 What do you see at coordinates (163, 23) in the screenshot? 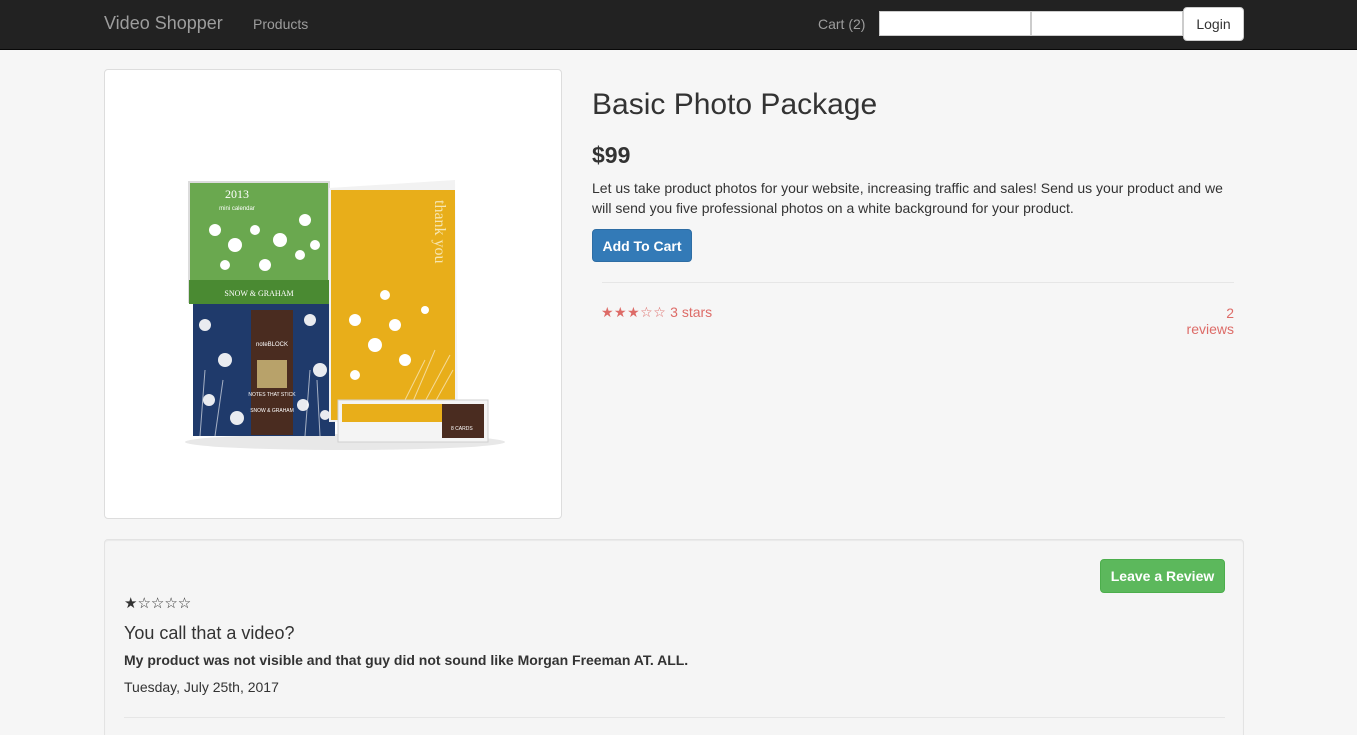
I see `brand-link: Video Shopper` at bounding box center [163, 23].